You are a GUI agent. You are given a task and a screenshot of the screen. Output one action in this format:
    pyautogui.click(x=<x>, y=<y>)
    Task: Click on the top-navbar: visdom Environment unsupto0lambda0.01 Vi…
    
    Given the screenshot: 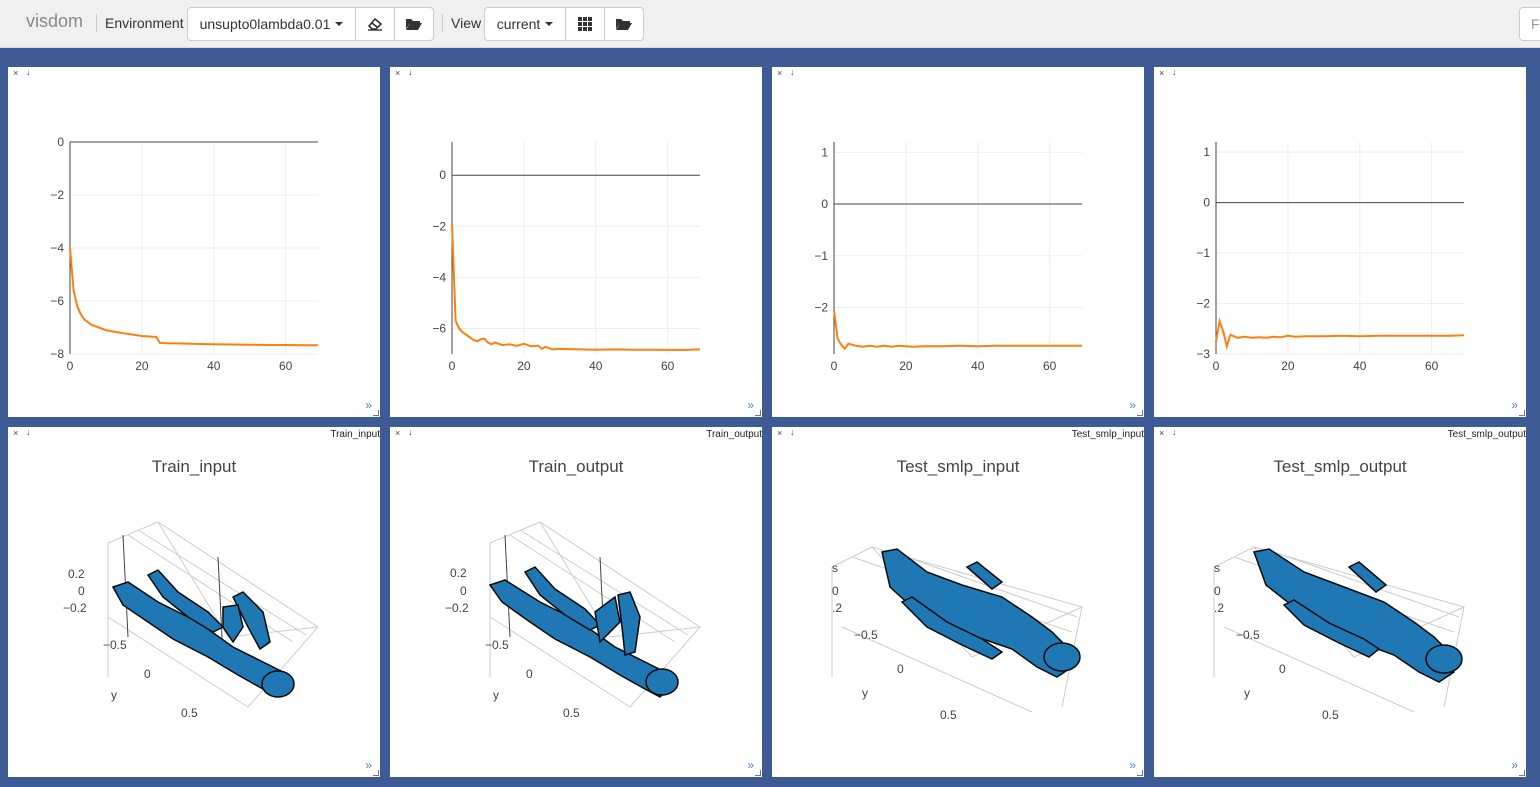 What is the action you would take?
    pyautogui.click(x=770, y=24)
    